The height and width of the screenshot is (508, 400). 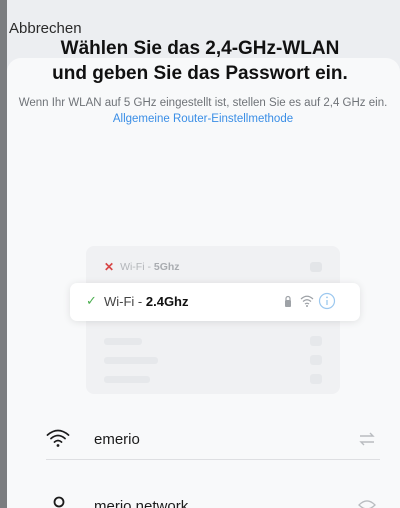 What do you see at coordinates (45, 28) in the screenshot?
I see `cancel-button: Abbrechen` at bounding box center [45, 28].